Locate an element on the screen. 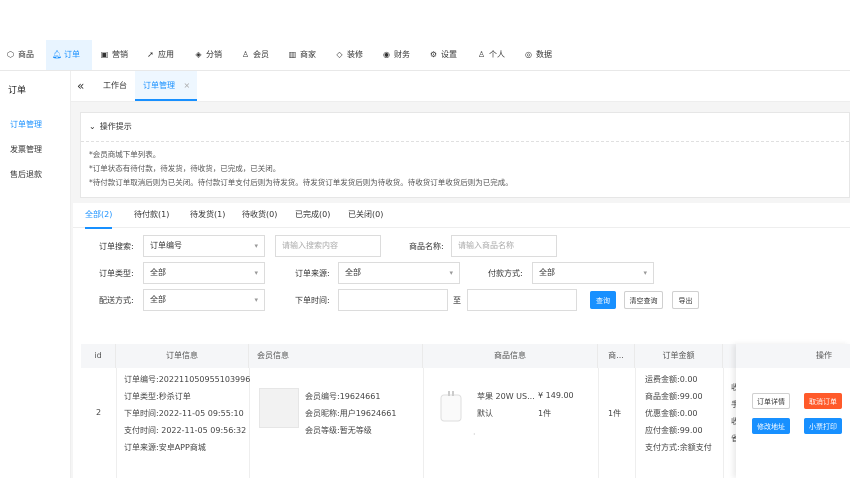  avatar is located at coordinates (279, 408).